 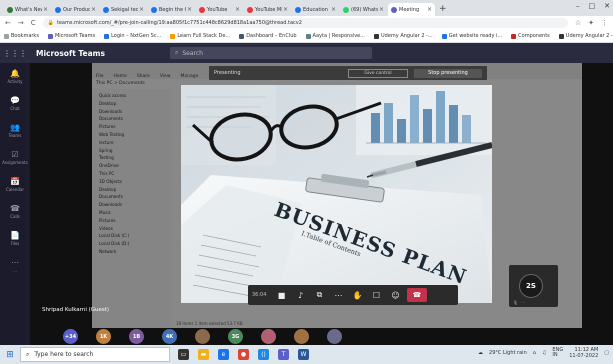 What do you see at coordinates (448, 73) in the screenshot?
I see `stop-presenting-button: Stop presenting` at bounding box center [448, 73].